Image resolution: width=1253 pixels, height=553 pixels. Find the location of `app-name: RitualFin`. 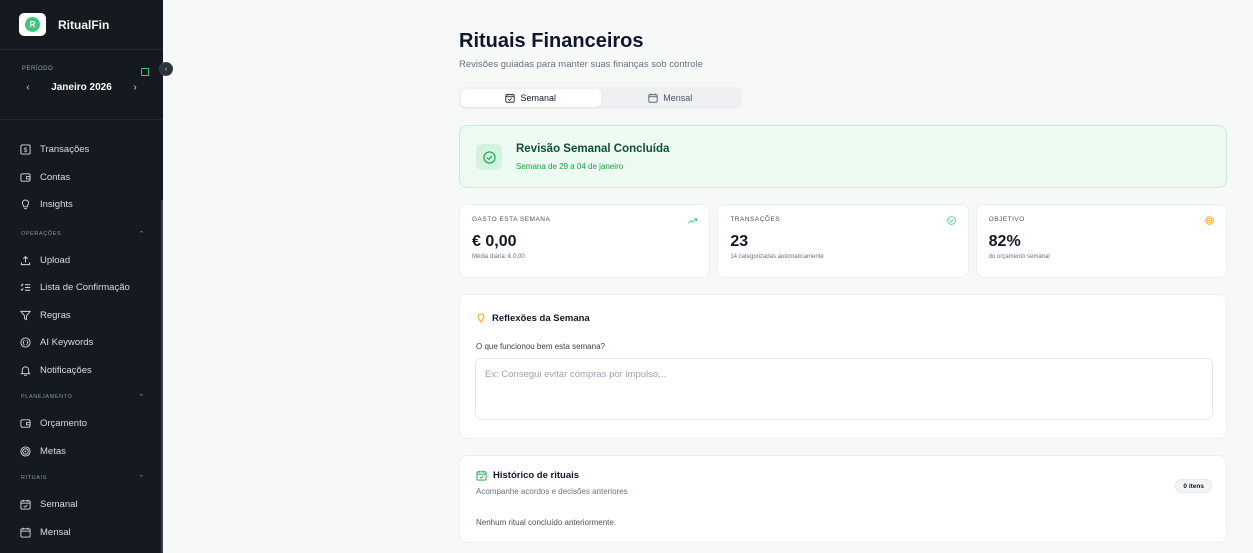

app-name: RitualFin is located at coordinates (84, 24).